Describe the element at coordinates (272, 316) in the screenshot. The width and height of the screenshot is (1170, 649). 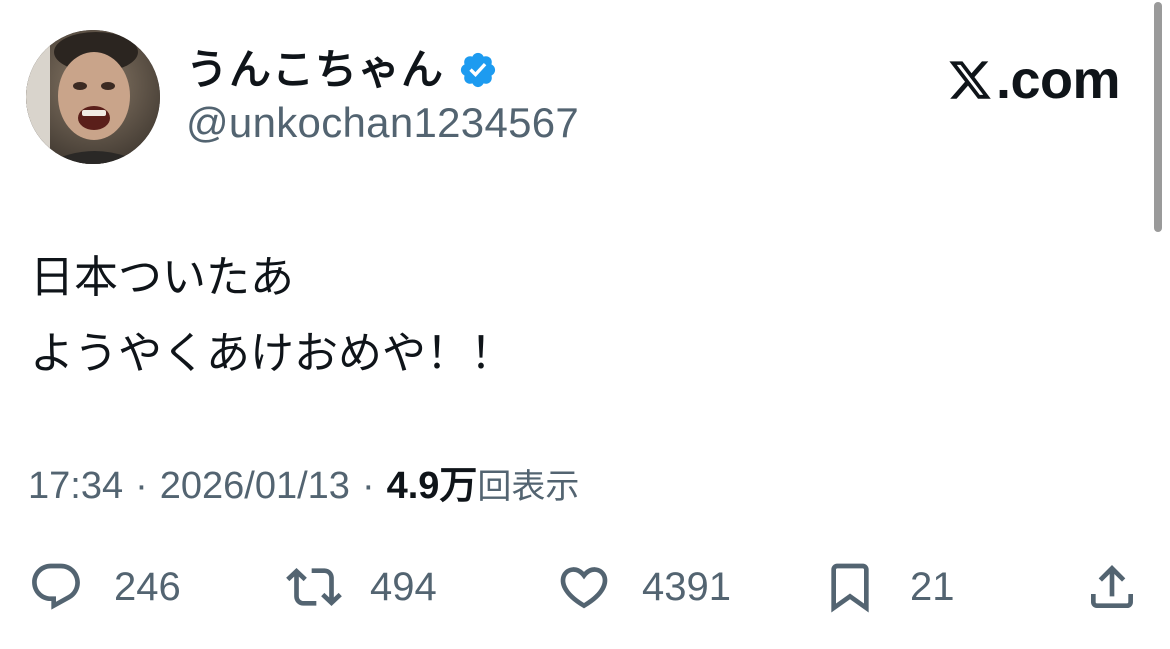
I see `tweet-text: 日本ついたあ ようやくあけおめや！！` at that location.